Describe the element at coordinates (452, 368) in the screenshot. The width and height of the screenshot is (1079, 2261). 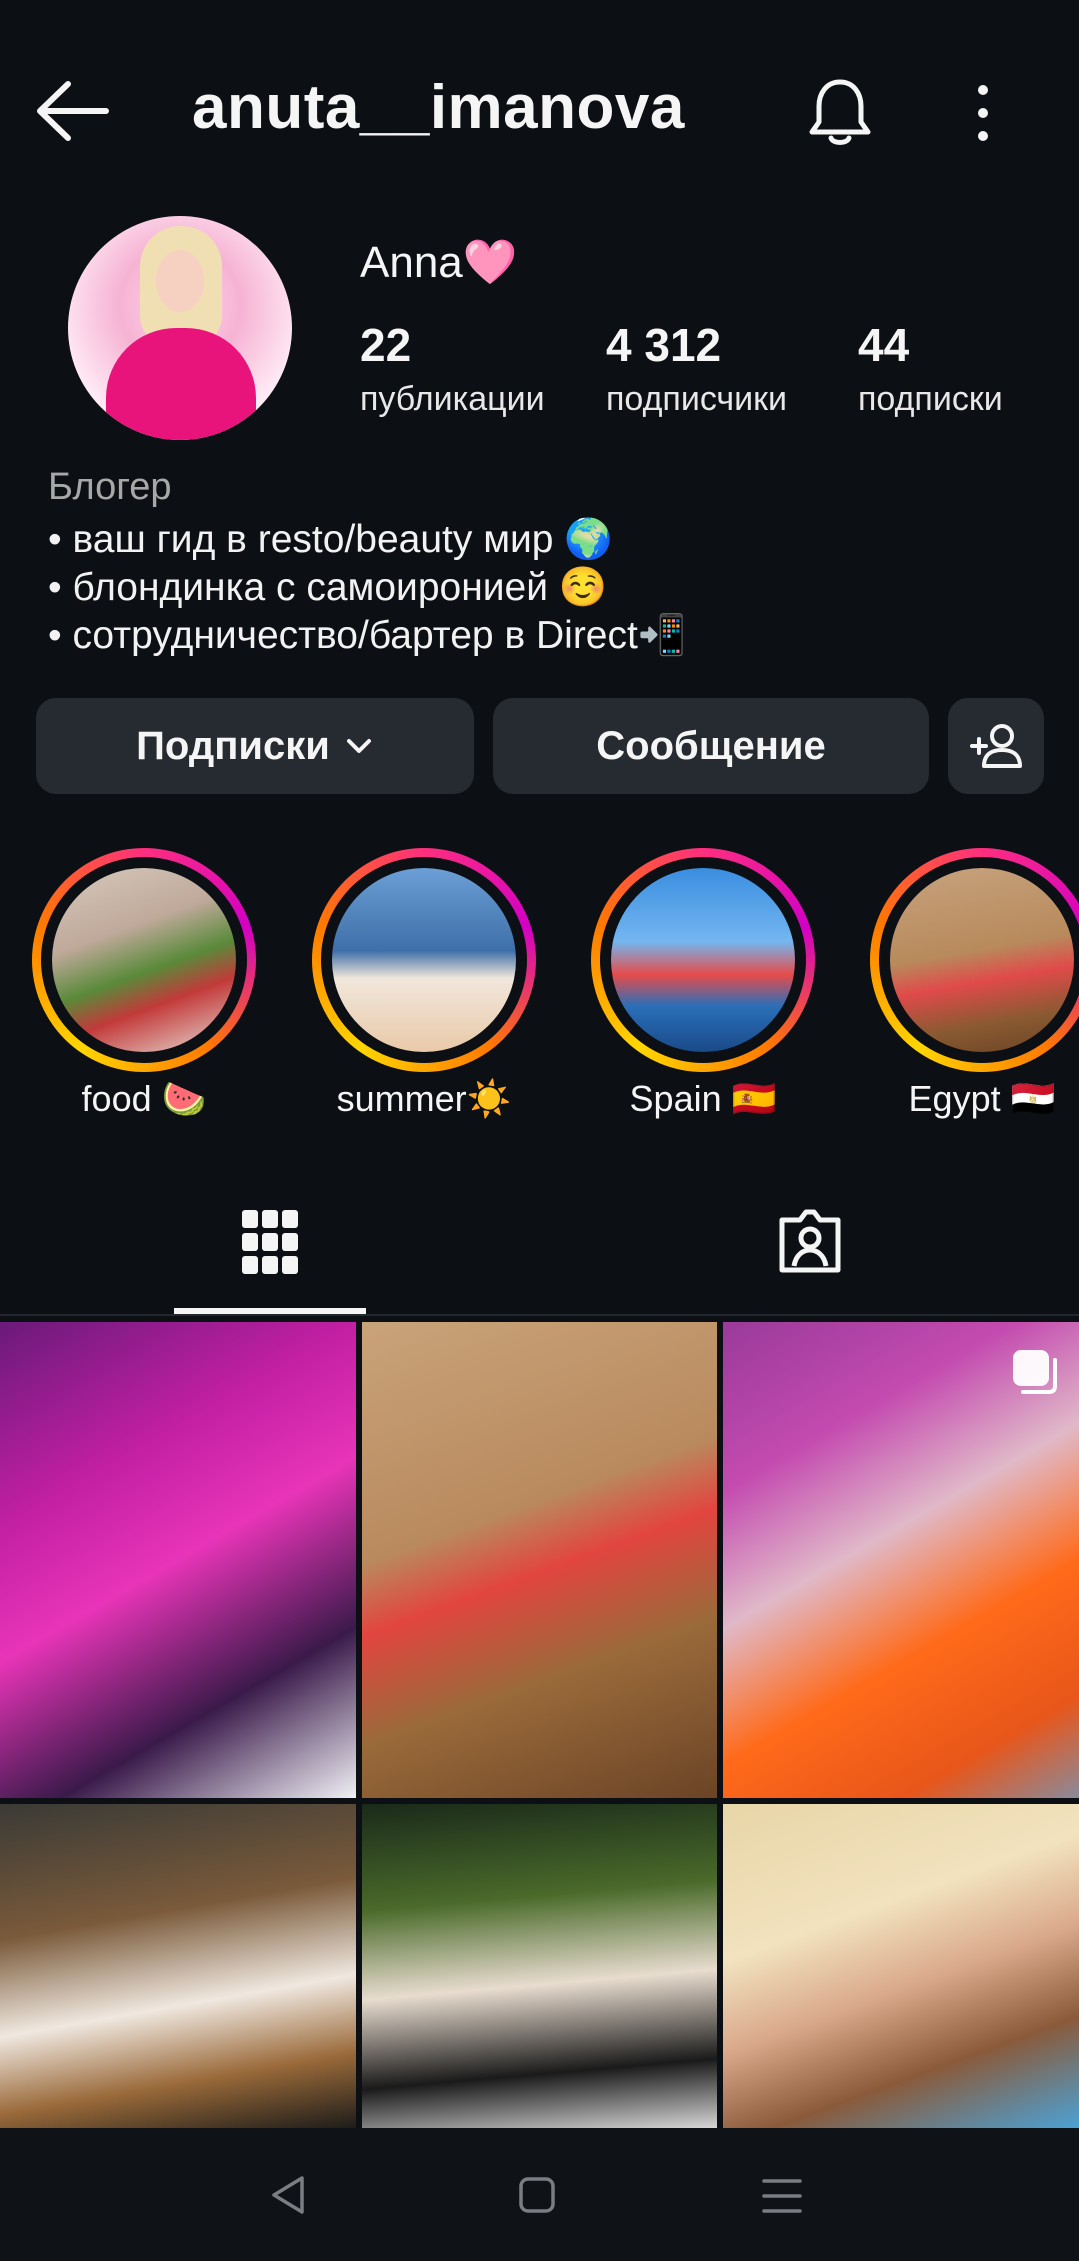
I see `stat-posts: 22 публикации` at that location.